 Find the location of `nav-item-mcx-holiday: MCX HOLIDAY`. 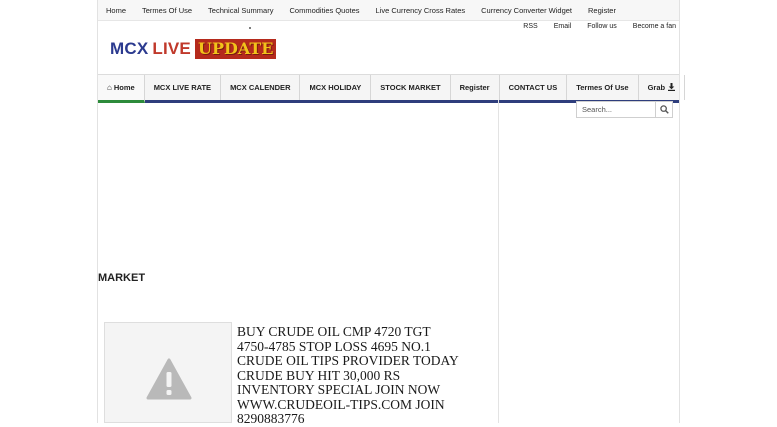

nav-item-mcx-holiday: MCX HOLIDAY is located at coordinates (336, 87).